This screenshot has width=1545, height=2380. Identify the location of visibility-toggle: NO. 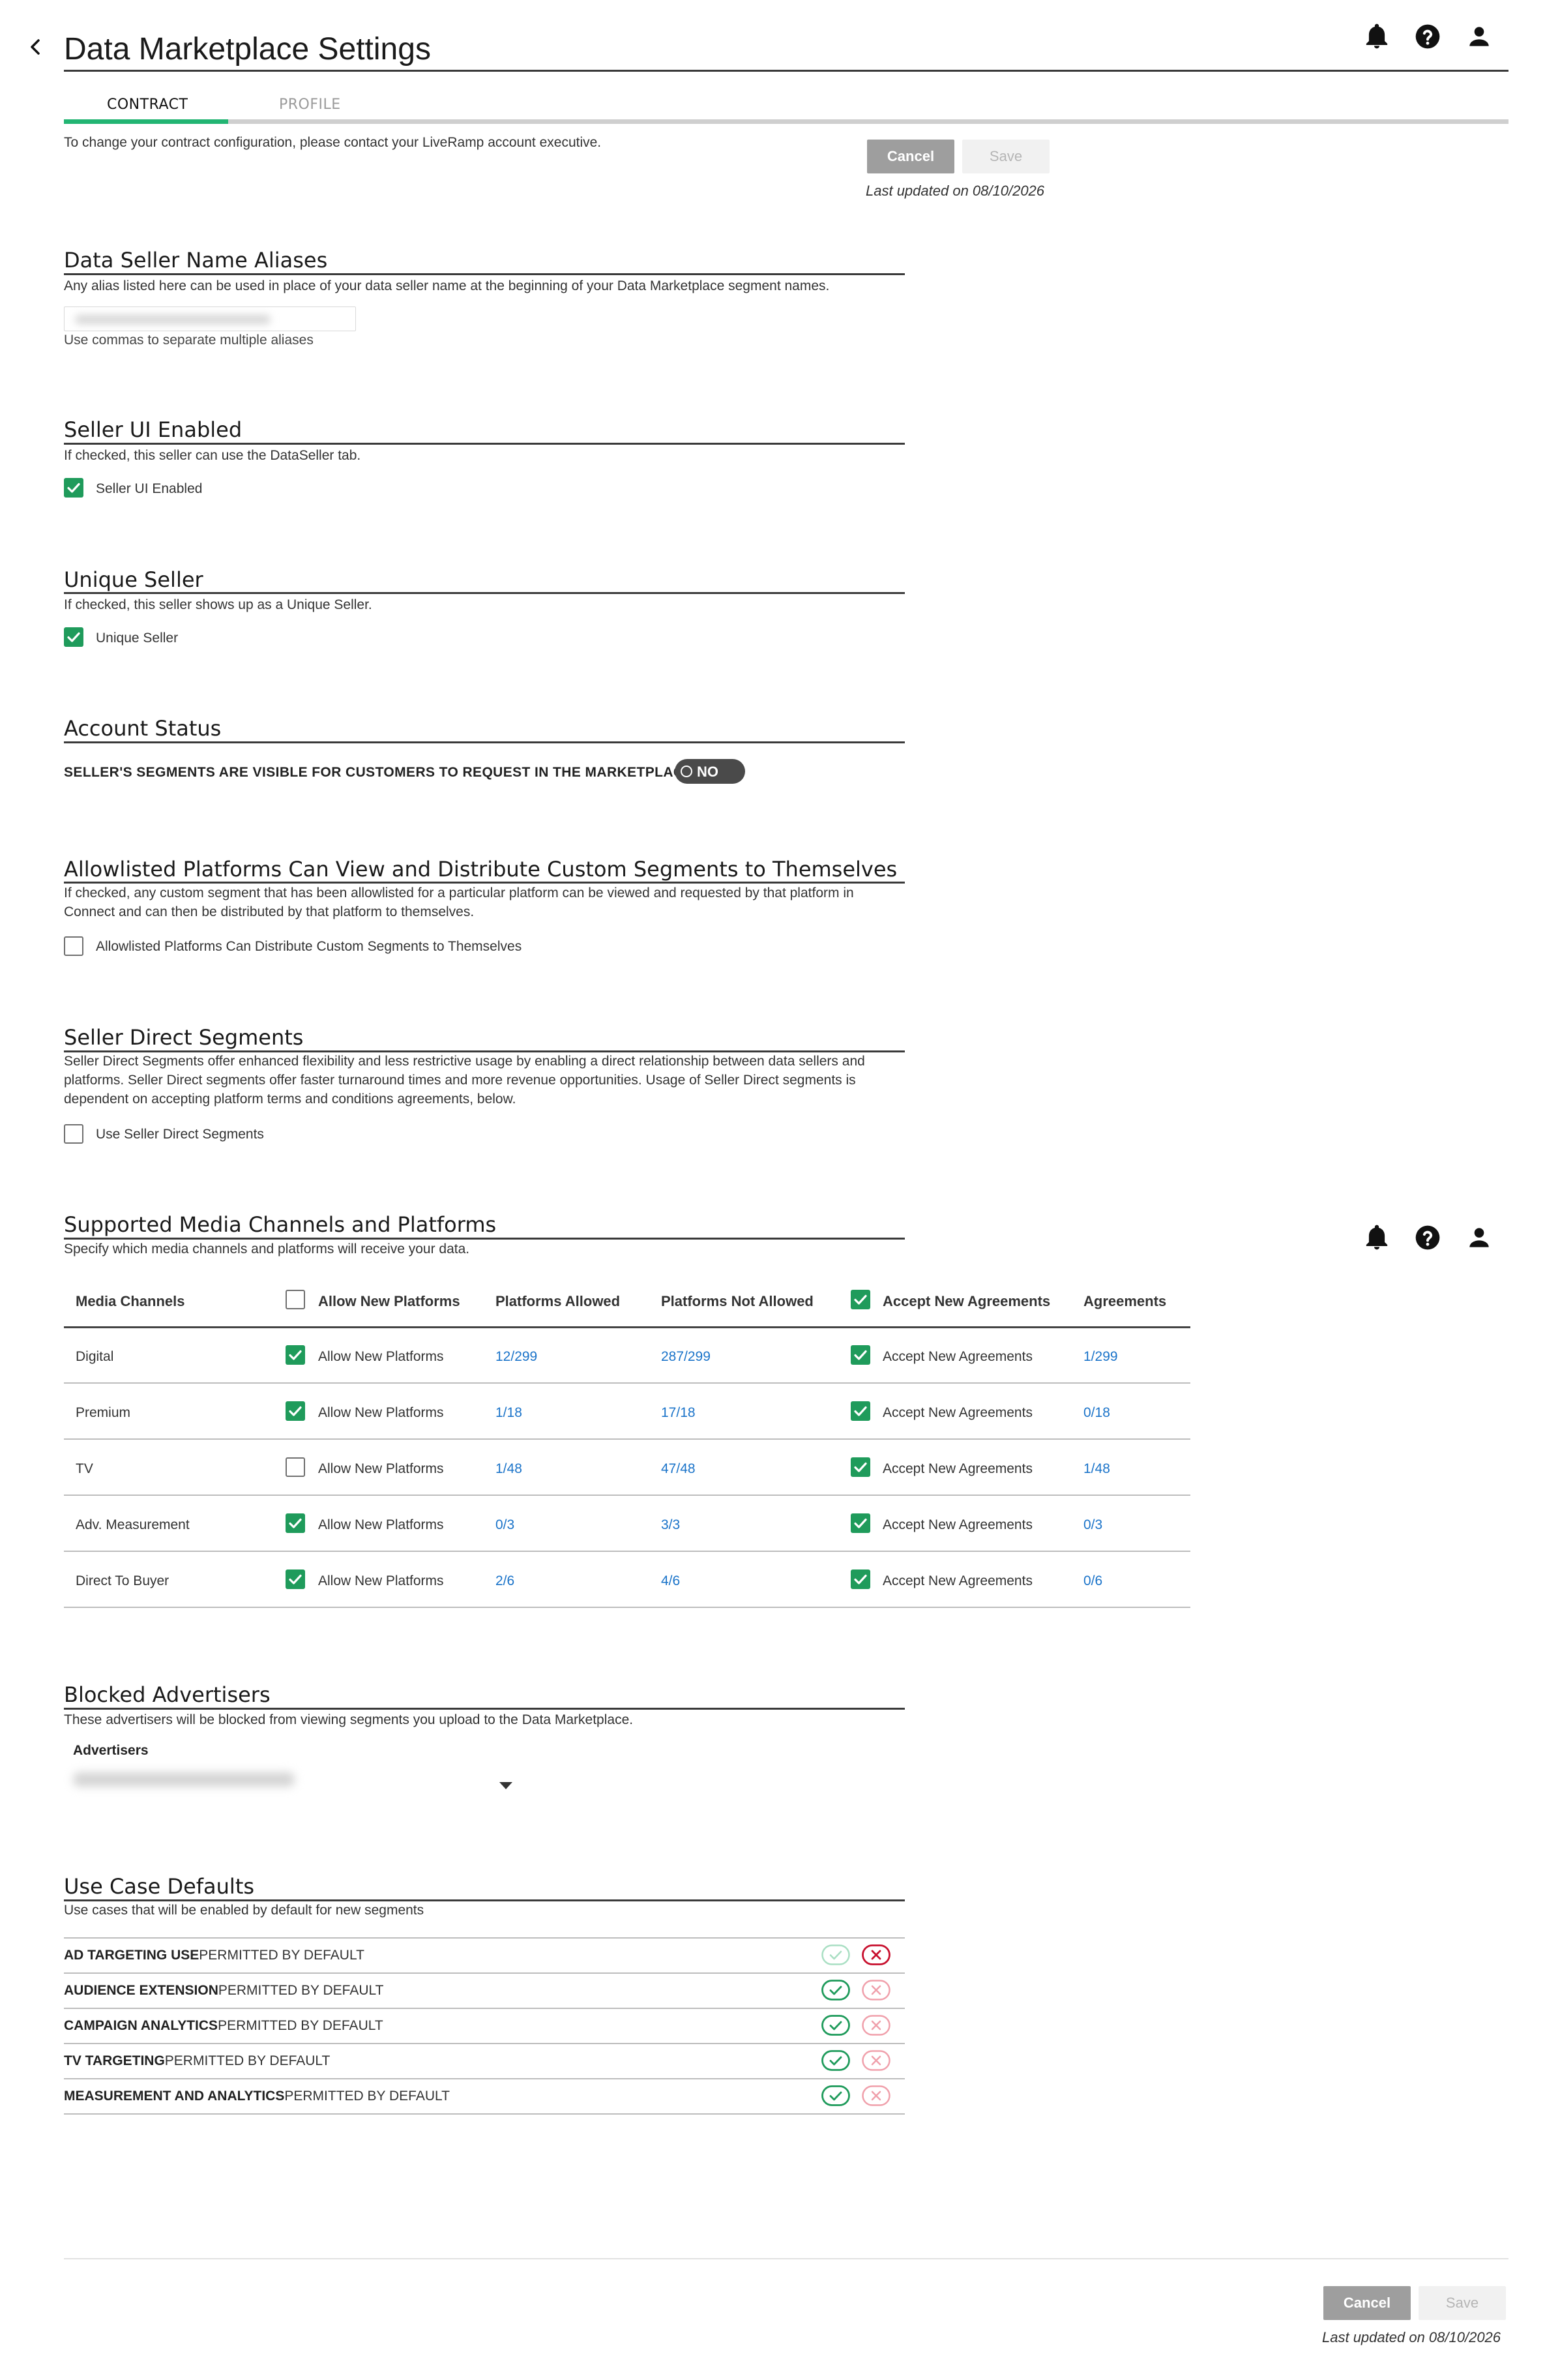
(710, 771).